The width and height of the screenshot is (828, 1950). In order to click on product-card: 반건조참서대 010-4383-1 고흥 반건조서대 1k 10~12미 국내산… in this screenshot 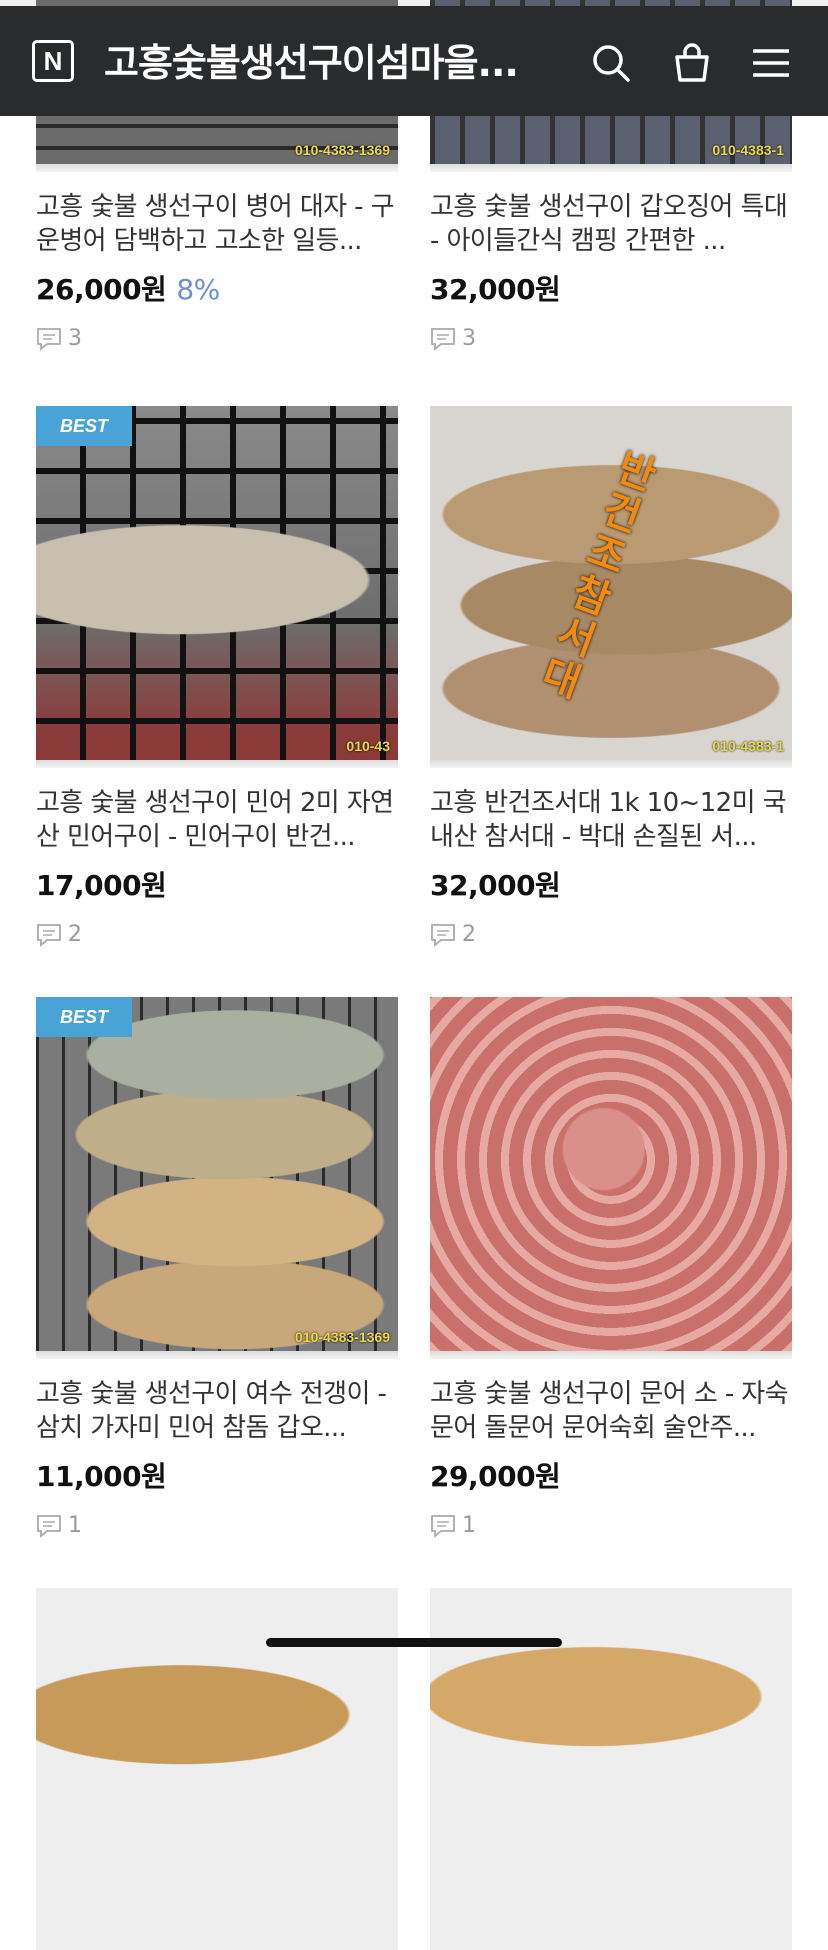, I will do `click(611, 676)`.